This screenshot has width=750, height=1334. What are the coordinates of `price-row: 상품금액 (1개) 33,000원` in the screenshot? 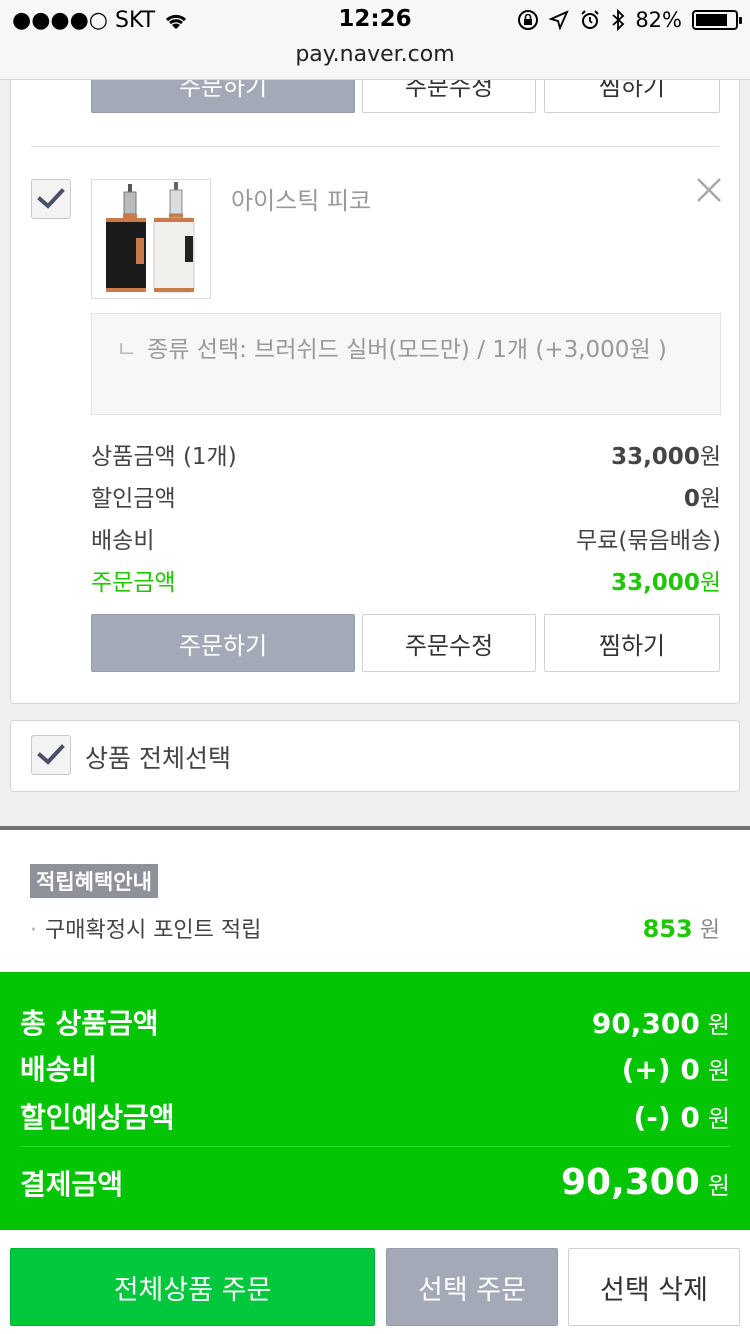 It's located at (406, 454).